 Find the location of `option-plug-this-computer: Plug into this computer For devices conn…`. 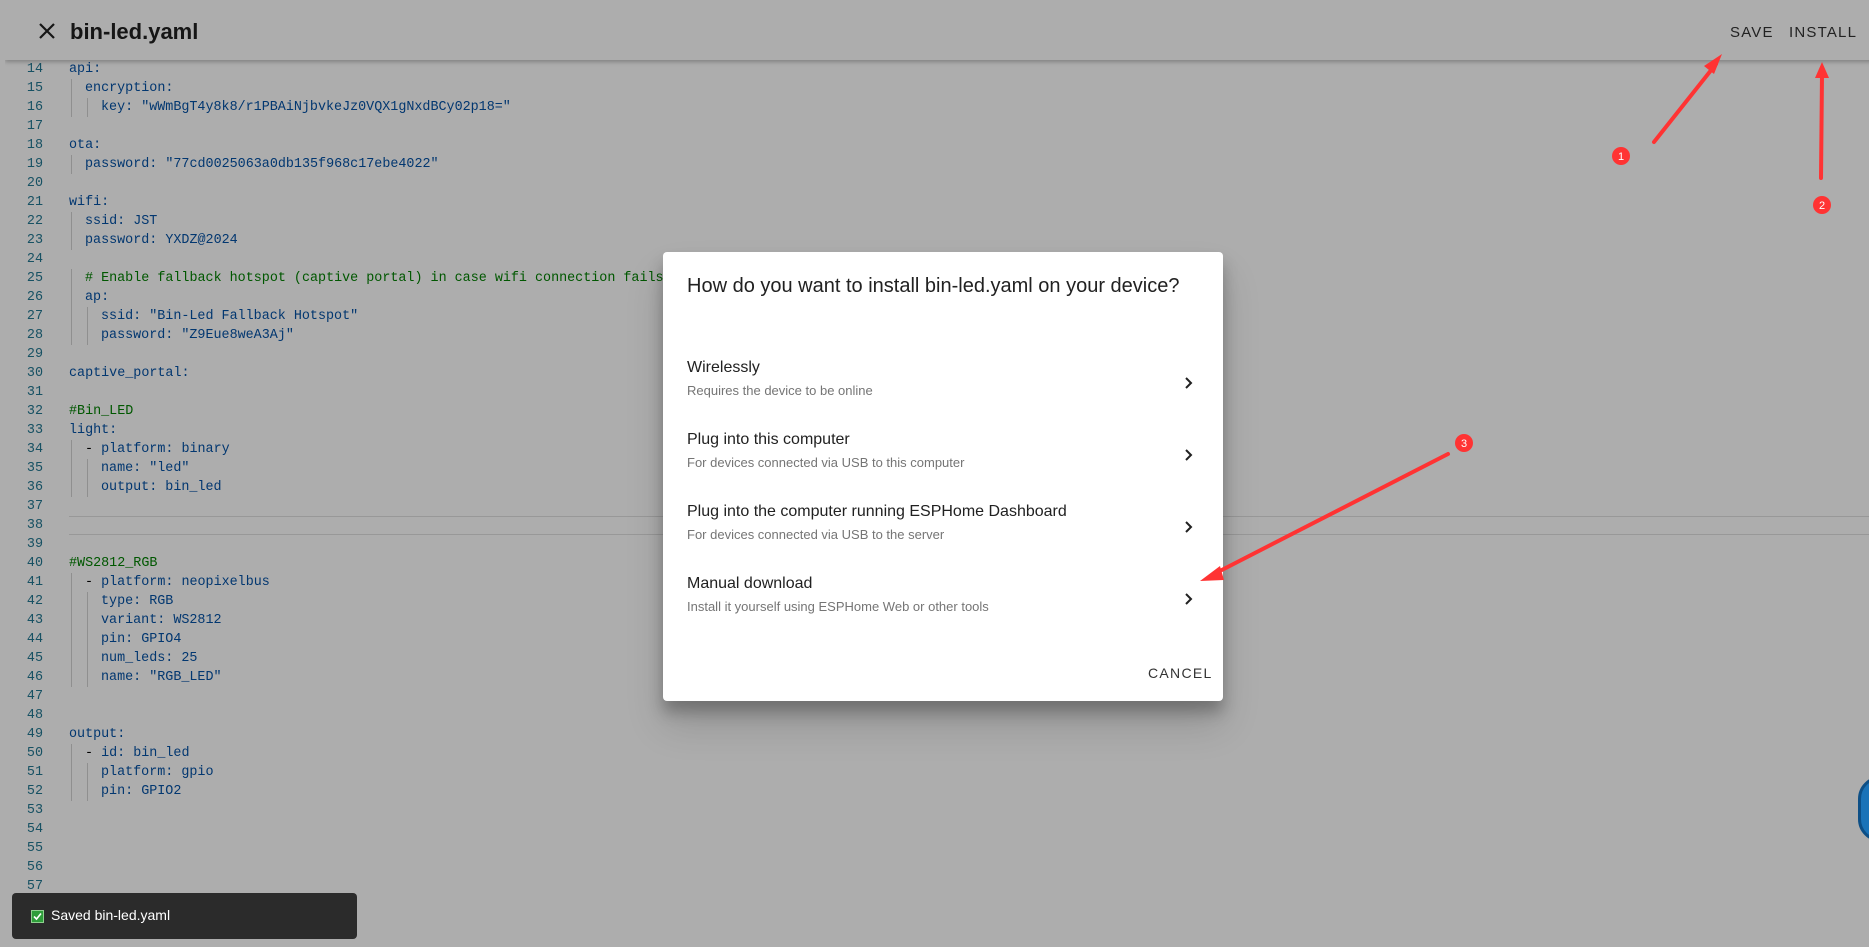

option-plug-this-computer: Plug into this computer For devices conn… is located at coordinates (943, 457).